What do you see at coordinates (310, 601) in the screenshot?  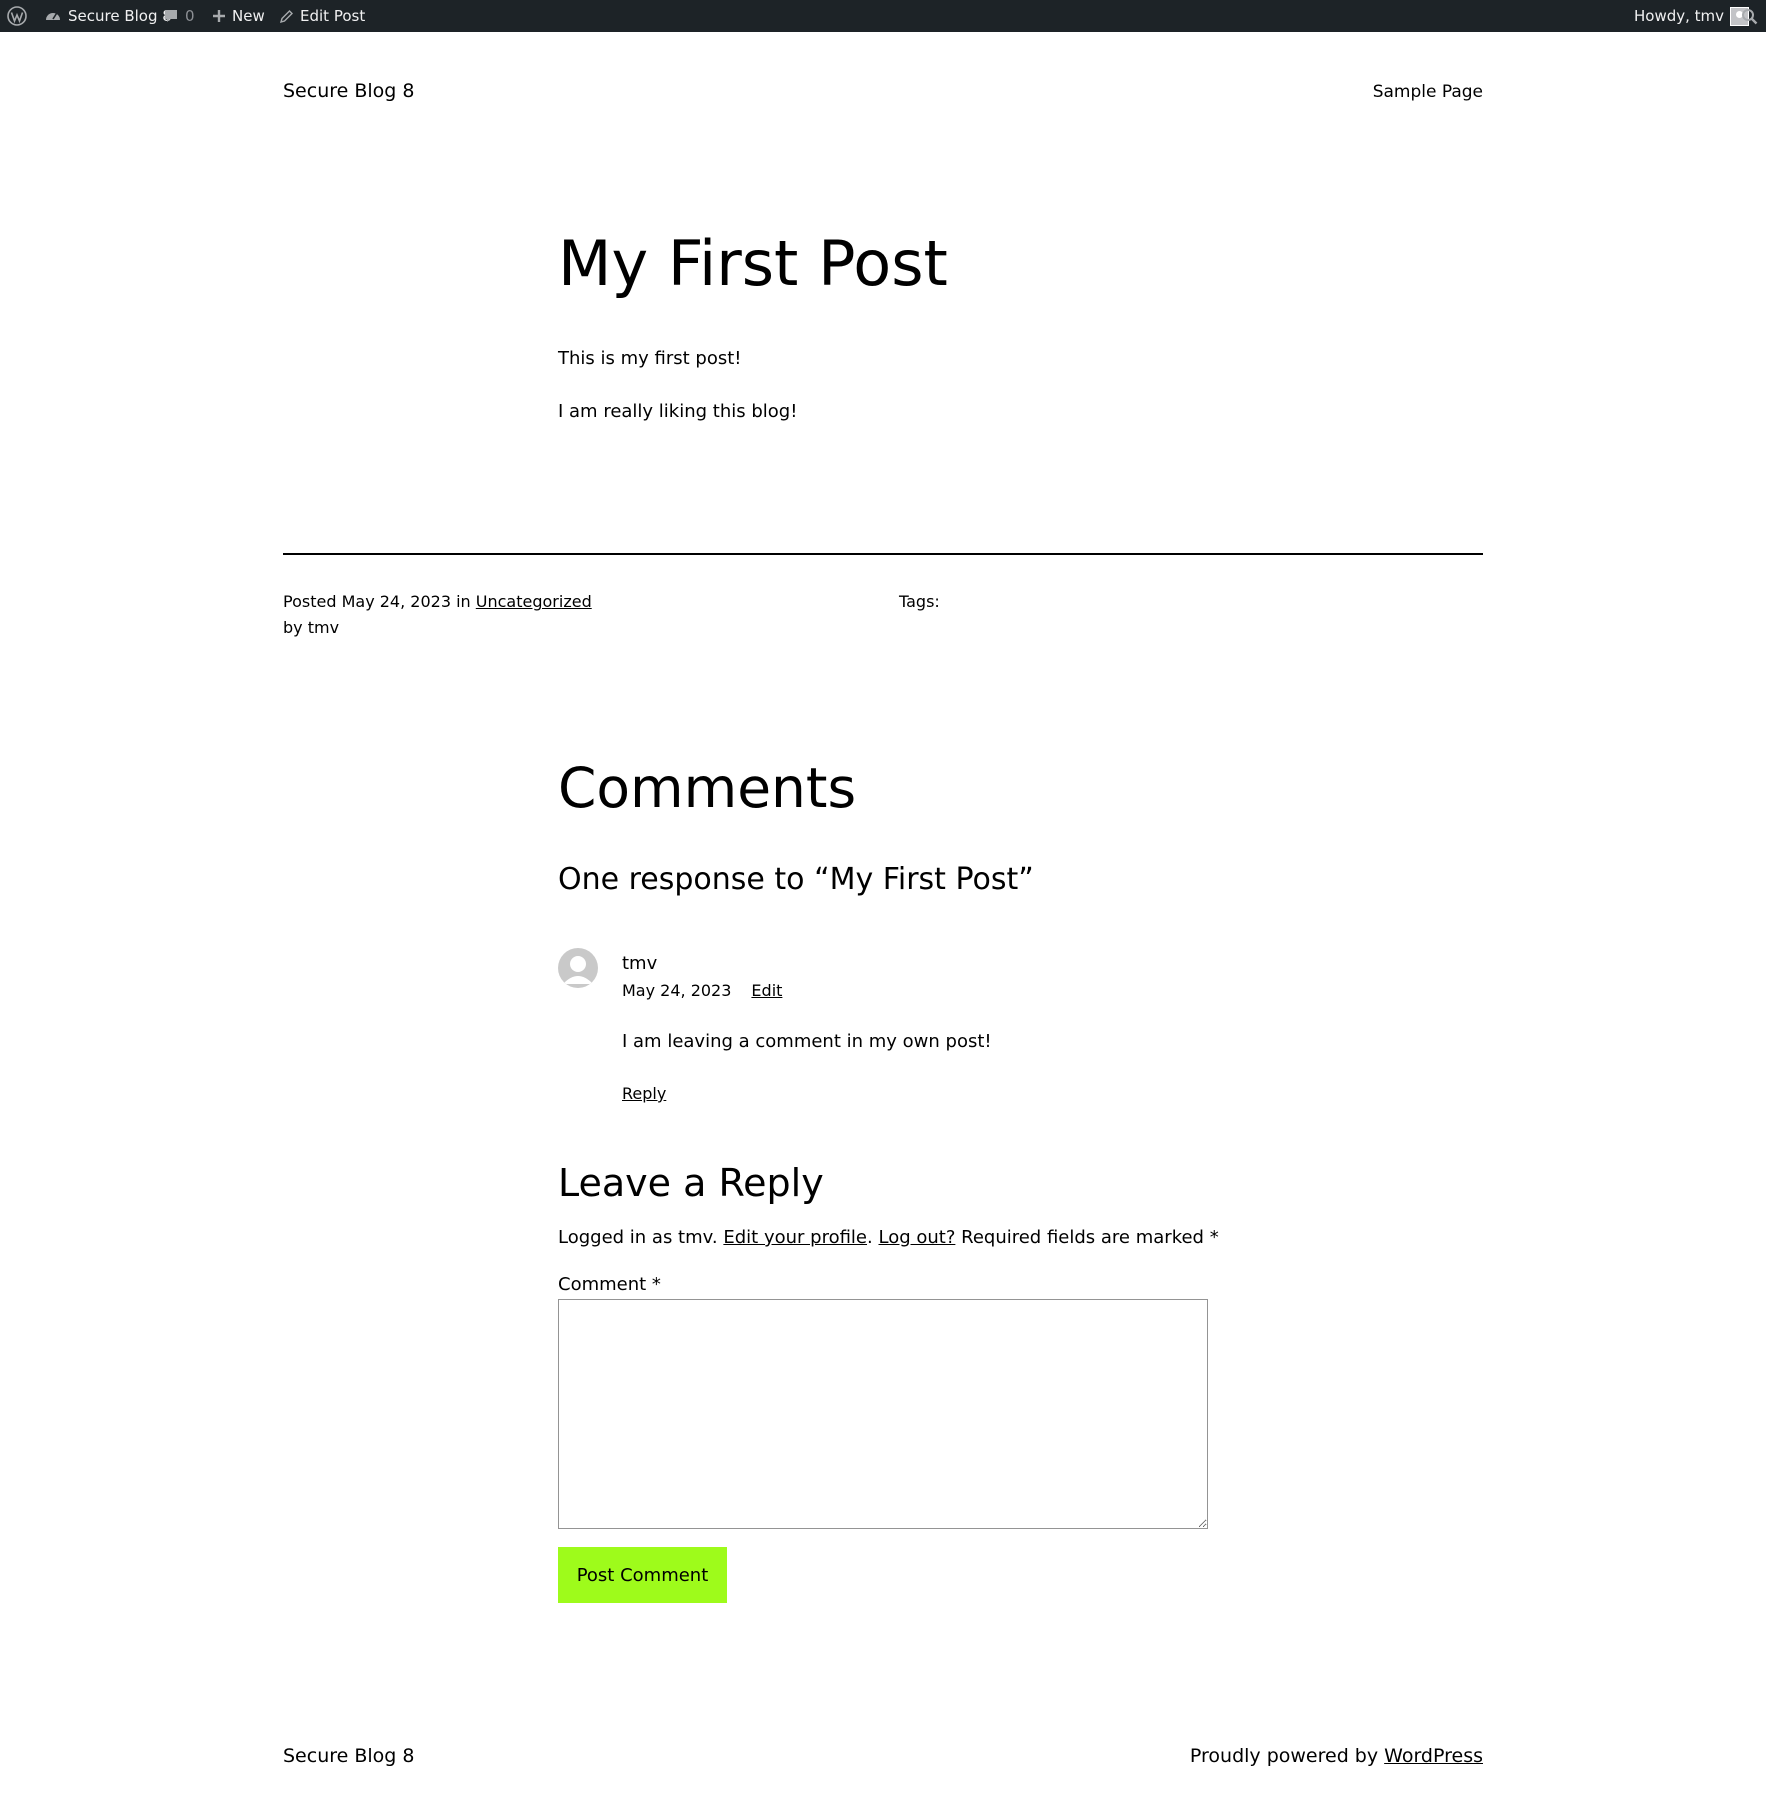 I see `posted-prefix: Posted` at bounding box center [310, 601].